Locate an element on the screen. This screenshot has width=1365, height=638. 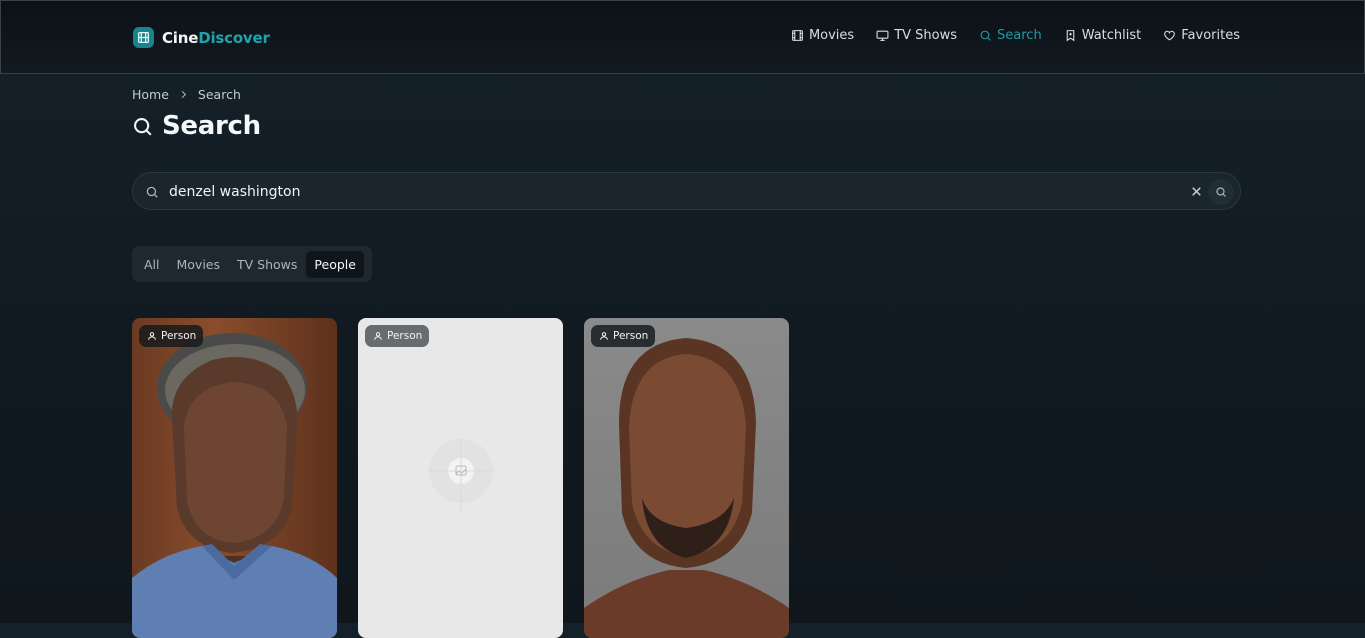
chevron-right-icon is located at coordinates (183, 94).